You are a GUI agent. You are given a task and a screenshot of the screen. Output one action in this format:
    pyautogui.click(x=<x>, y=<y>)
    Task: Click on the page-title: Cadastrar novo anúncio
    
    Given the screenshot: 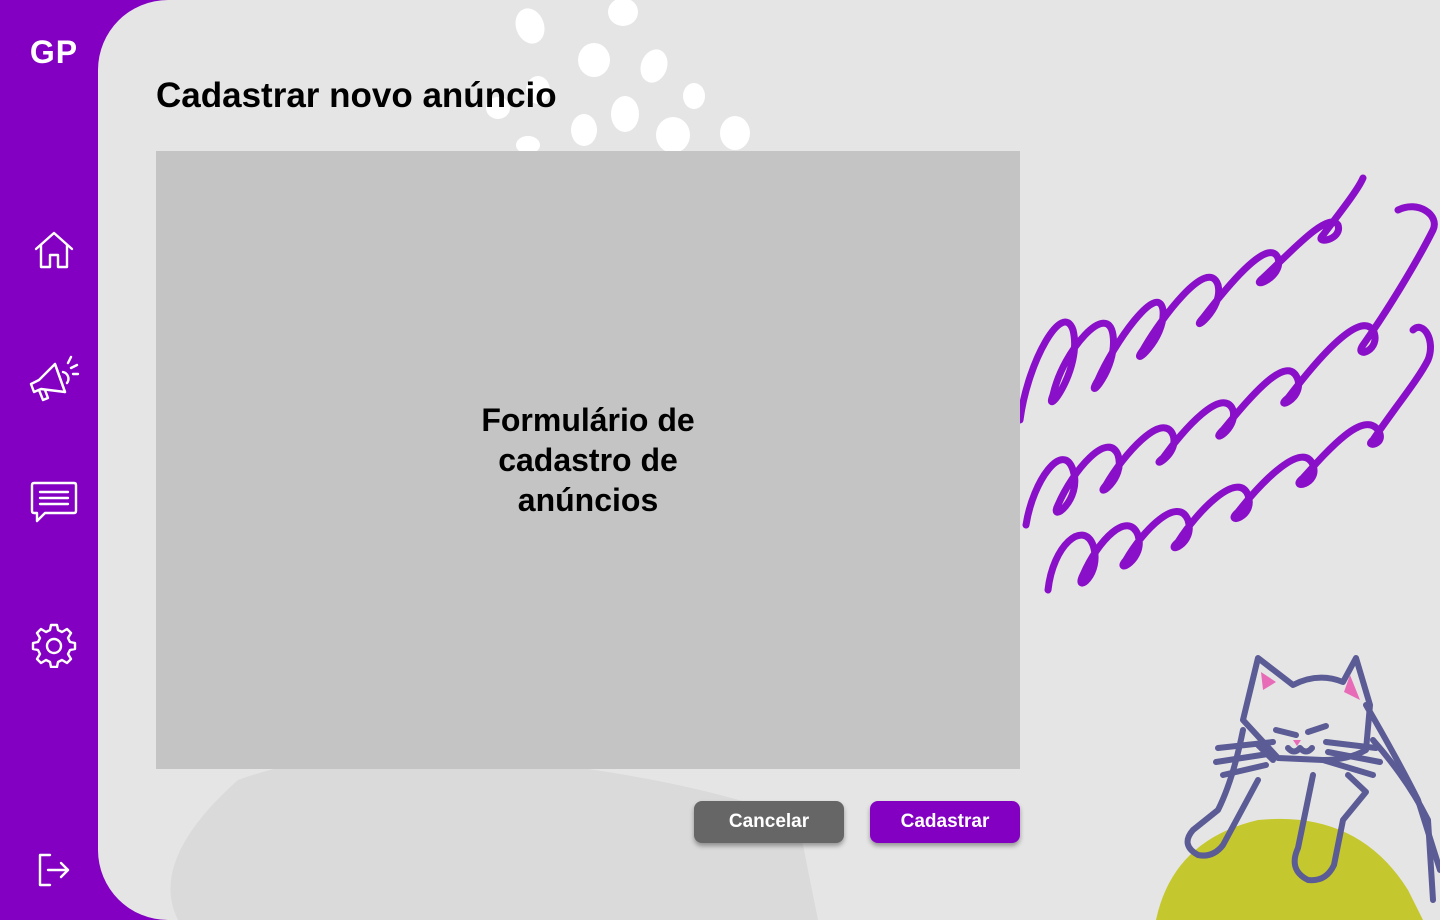 What is the action you would take?
    pyautogui.click(x=356, y=95)
    